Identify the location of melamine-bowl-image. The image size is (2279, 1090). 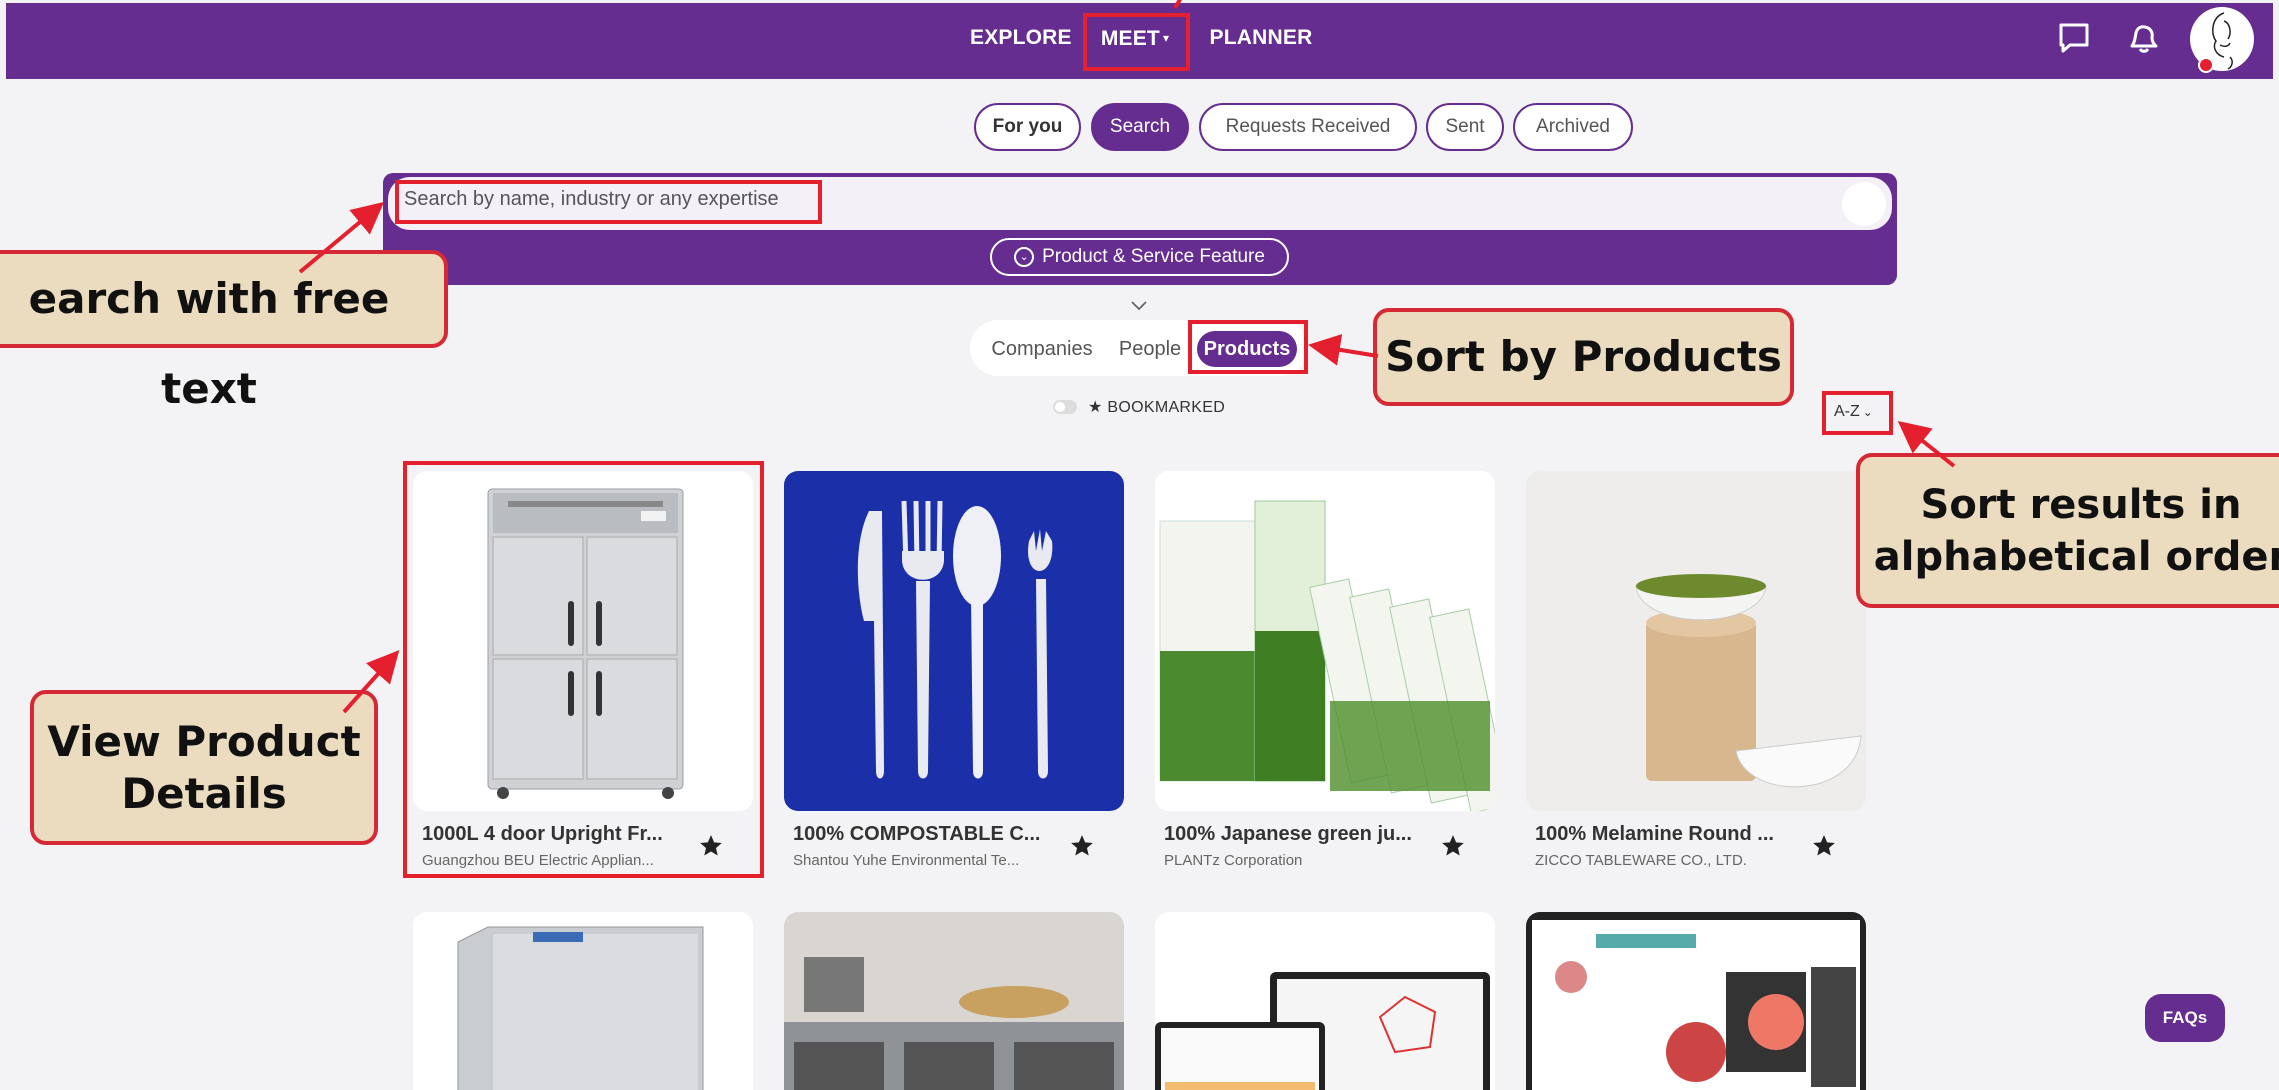
(1696, 641).